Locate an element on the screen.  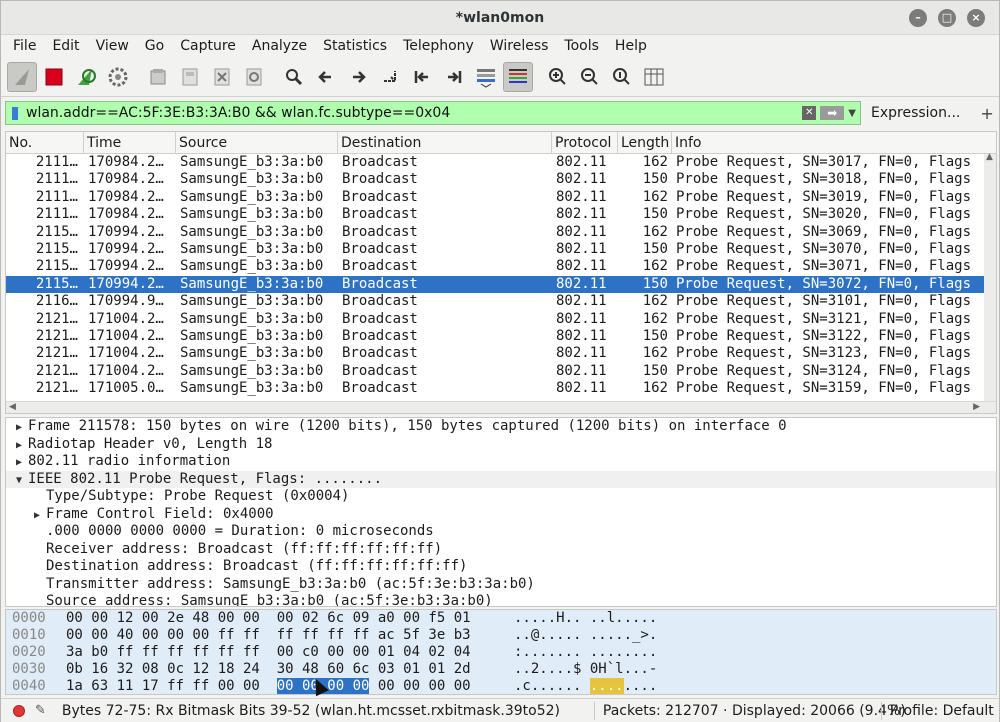
column-header-time: Time is located at coordinates (130, 142).